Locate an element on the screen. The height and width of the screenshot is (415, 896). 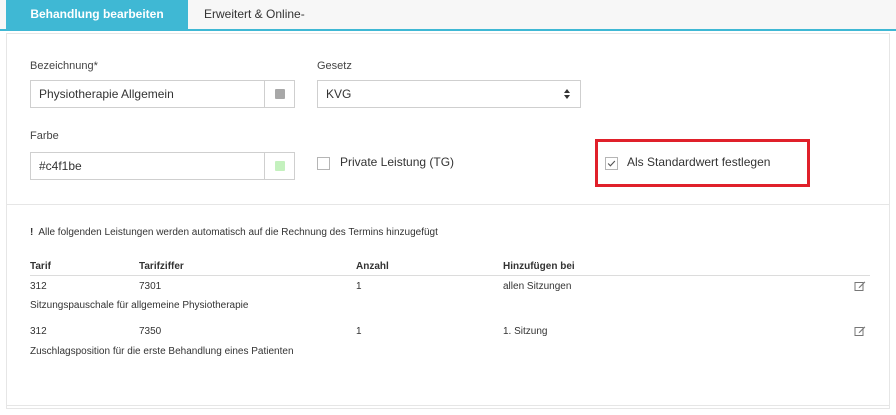
name-color-swatch-box is located at coordinates (279, 94).